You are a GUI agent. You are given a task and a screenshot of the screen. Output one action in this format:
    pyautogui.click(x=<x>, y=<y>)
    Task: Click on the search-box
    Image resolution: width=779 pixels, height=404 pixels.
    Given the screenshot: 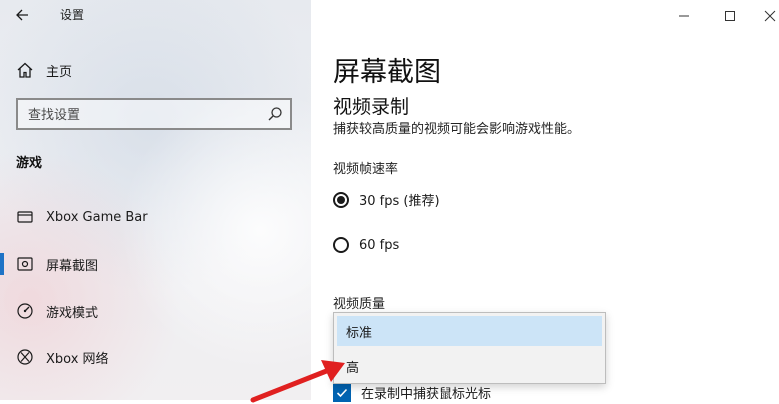 What is the action you would take?
    pyautogui.click(x=154, y=114)
    